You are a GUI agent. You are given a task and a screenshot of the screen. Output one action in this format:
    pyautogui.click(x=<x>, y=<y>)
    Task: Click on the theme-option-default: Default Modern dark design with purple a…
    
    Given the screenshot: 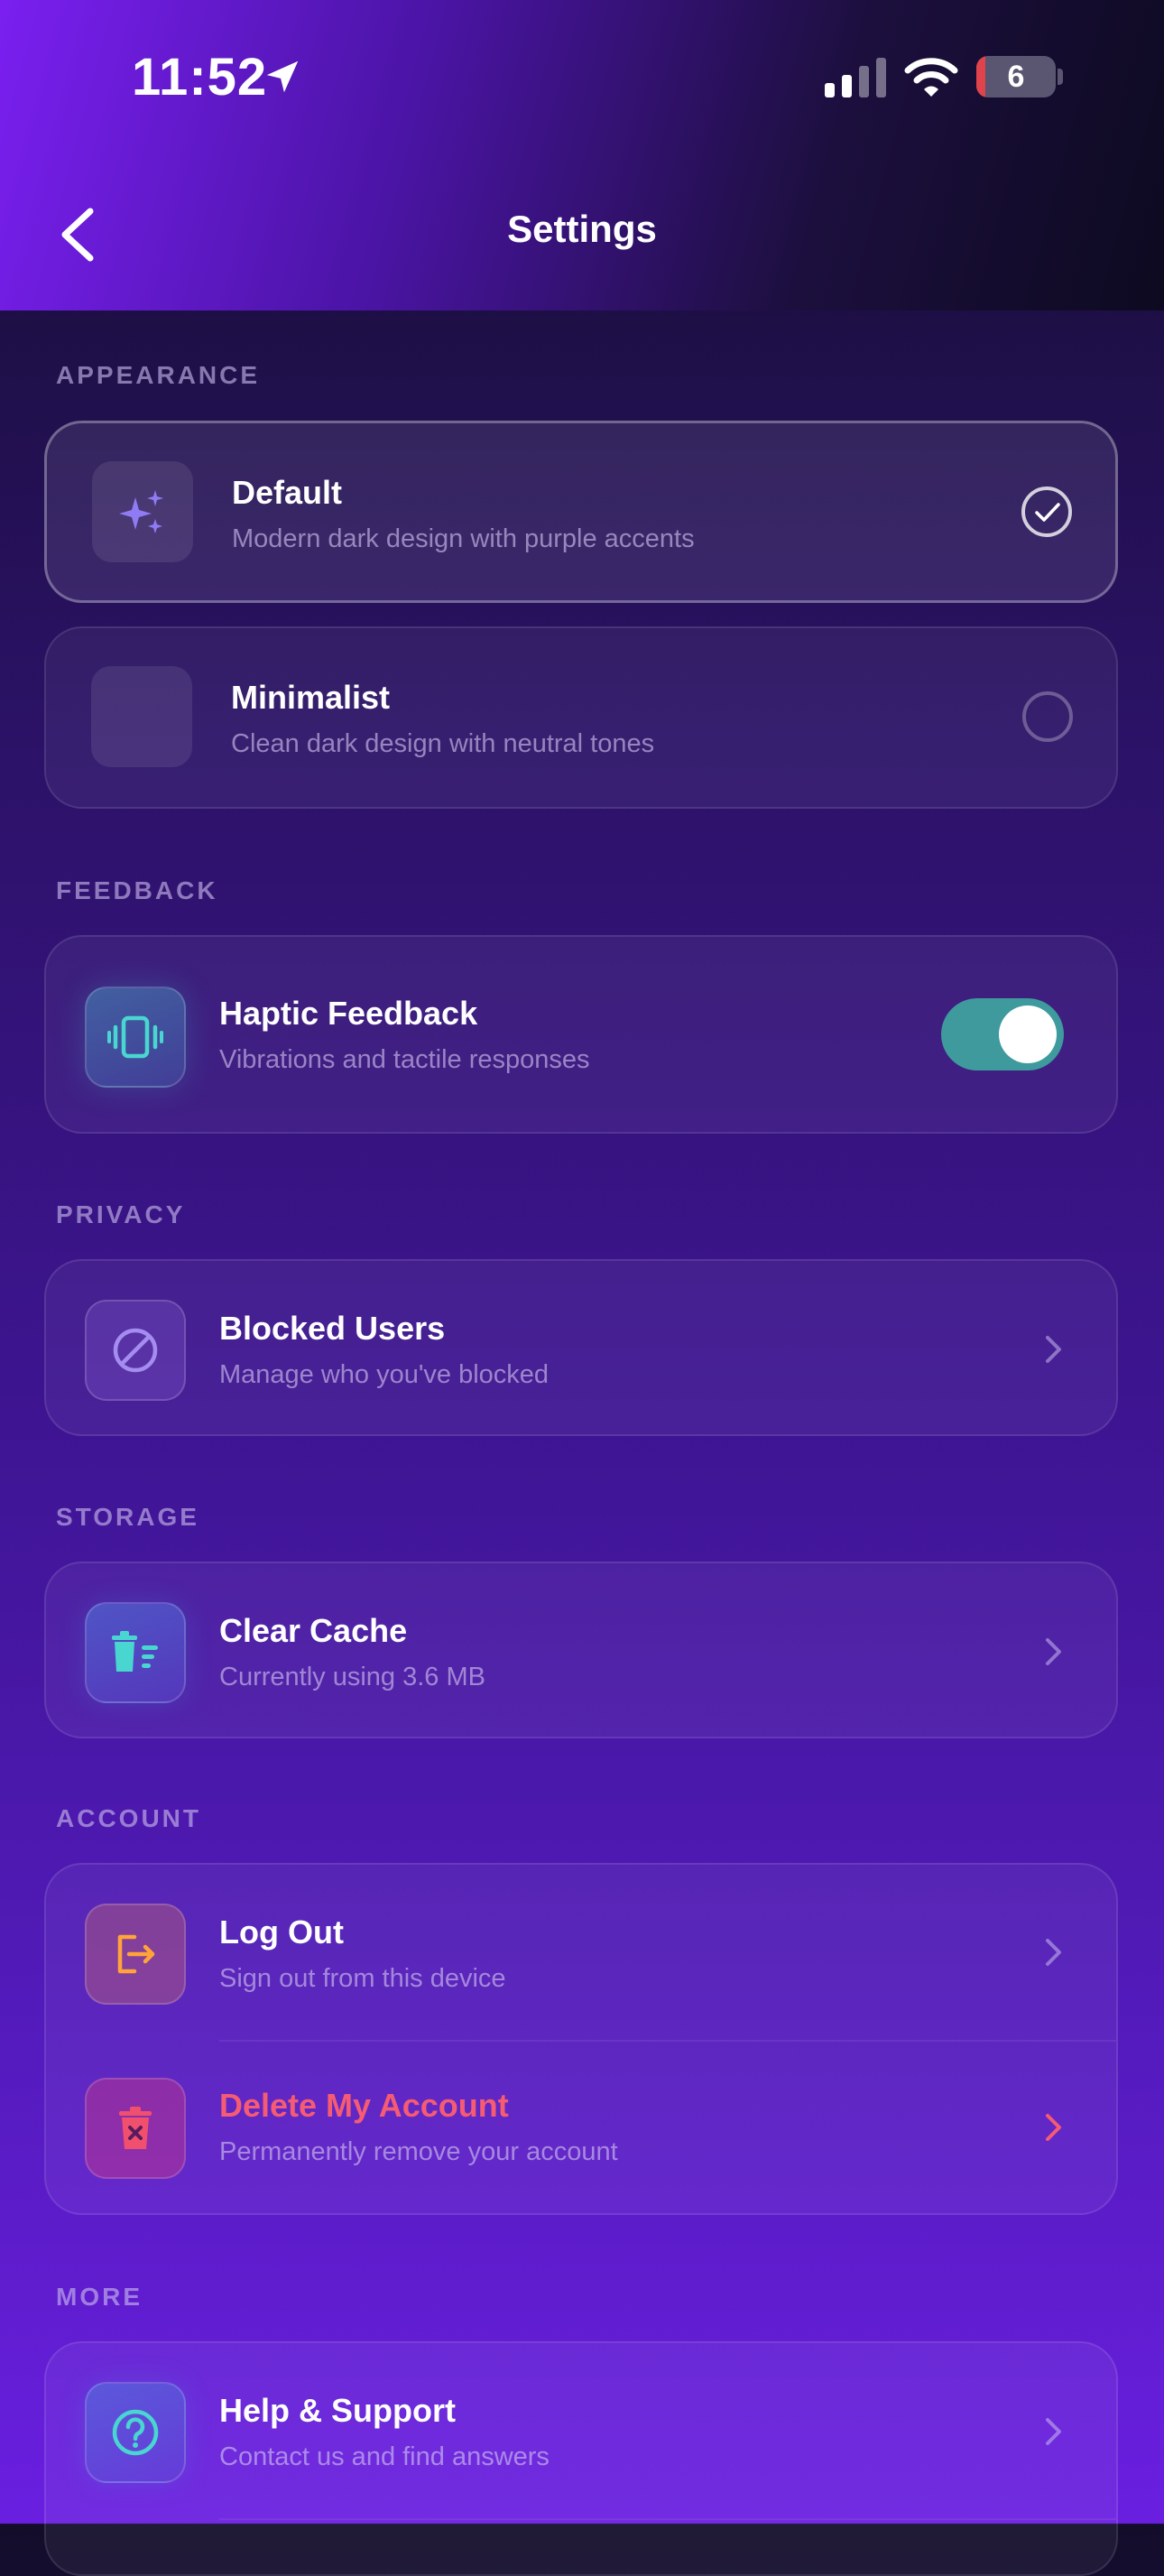 What is the action you would take?
    pyautogui.click(x=581, y=512)
    